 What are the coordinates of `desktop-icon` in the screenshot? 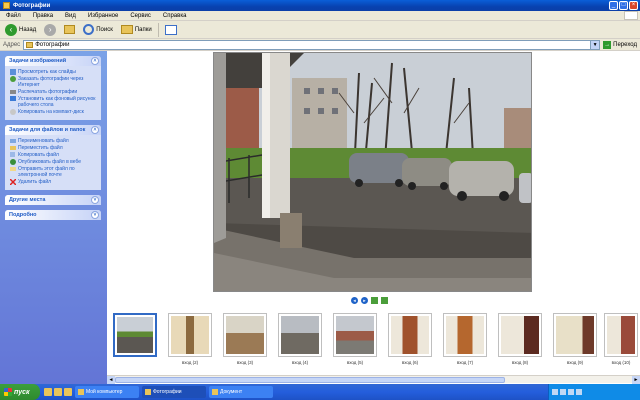 It's located at (13, 98).